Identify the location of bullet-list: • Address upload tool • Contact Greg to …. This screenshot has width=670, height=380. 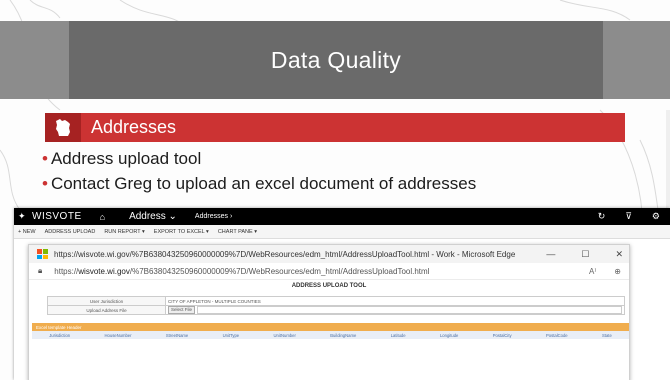
(335, 171).